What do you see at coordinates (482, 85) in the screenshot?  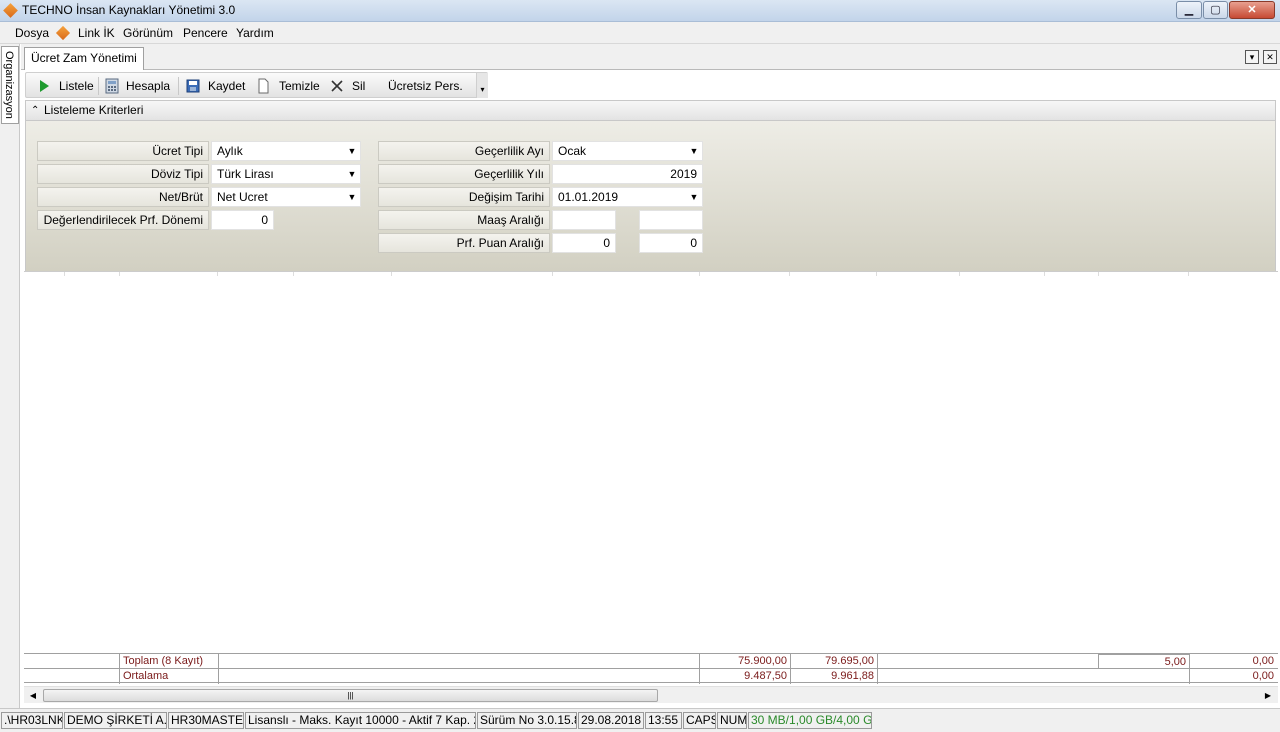 I see `toolbar-overflow-button: ▾` at bounding box center [482, 85].